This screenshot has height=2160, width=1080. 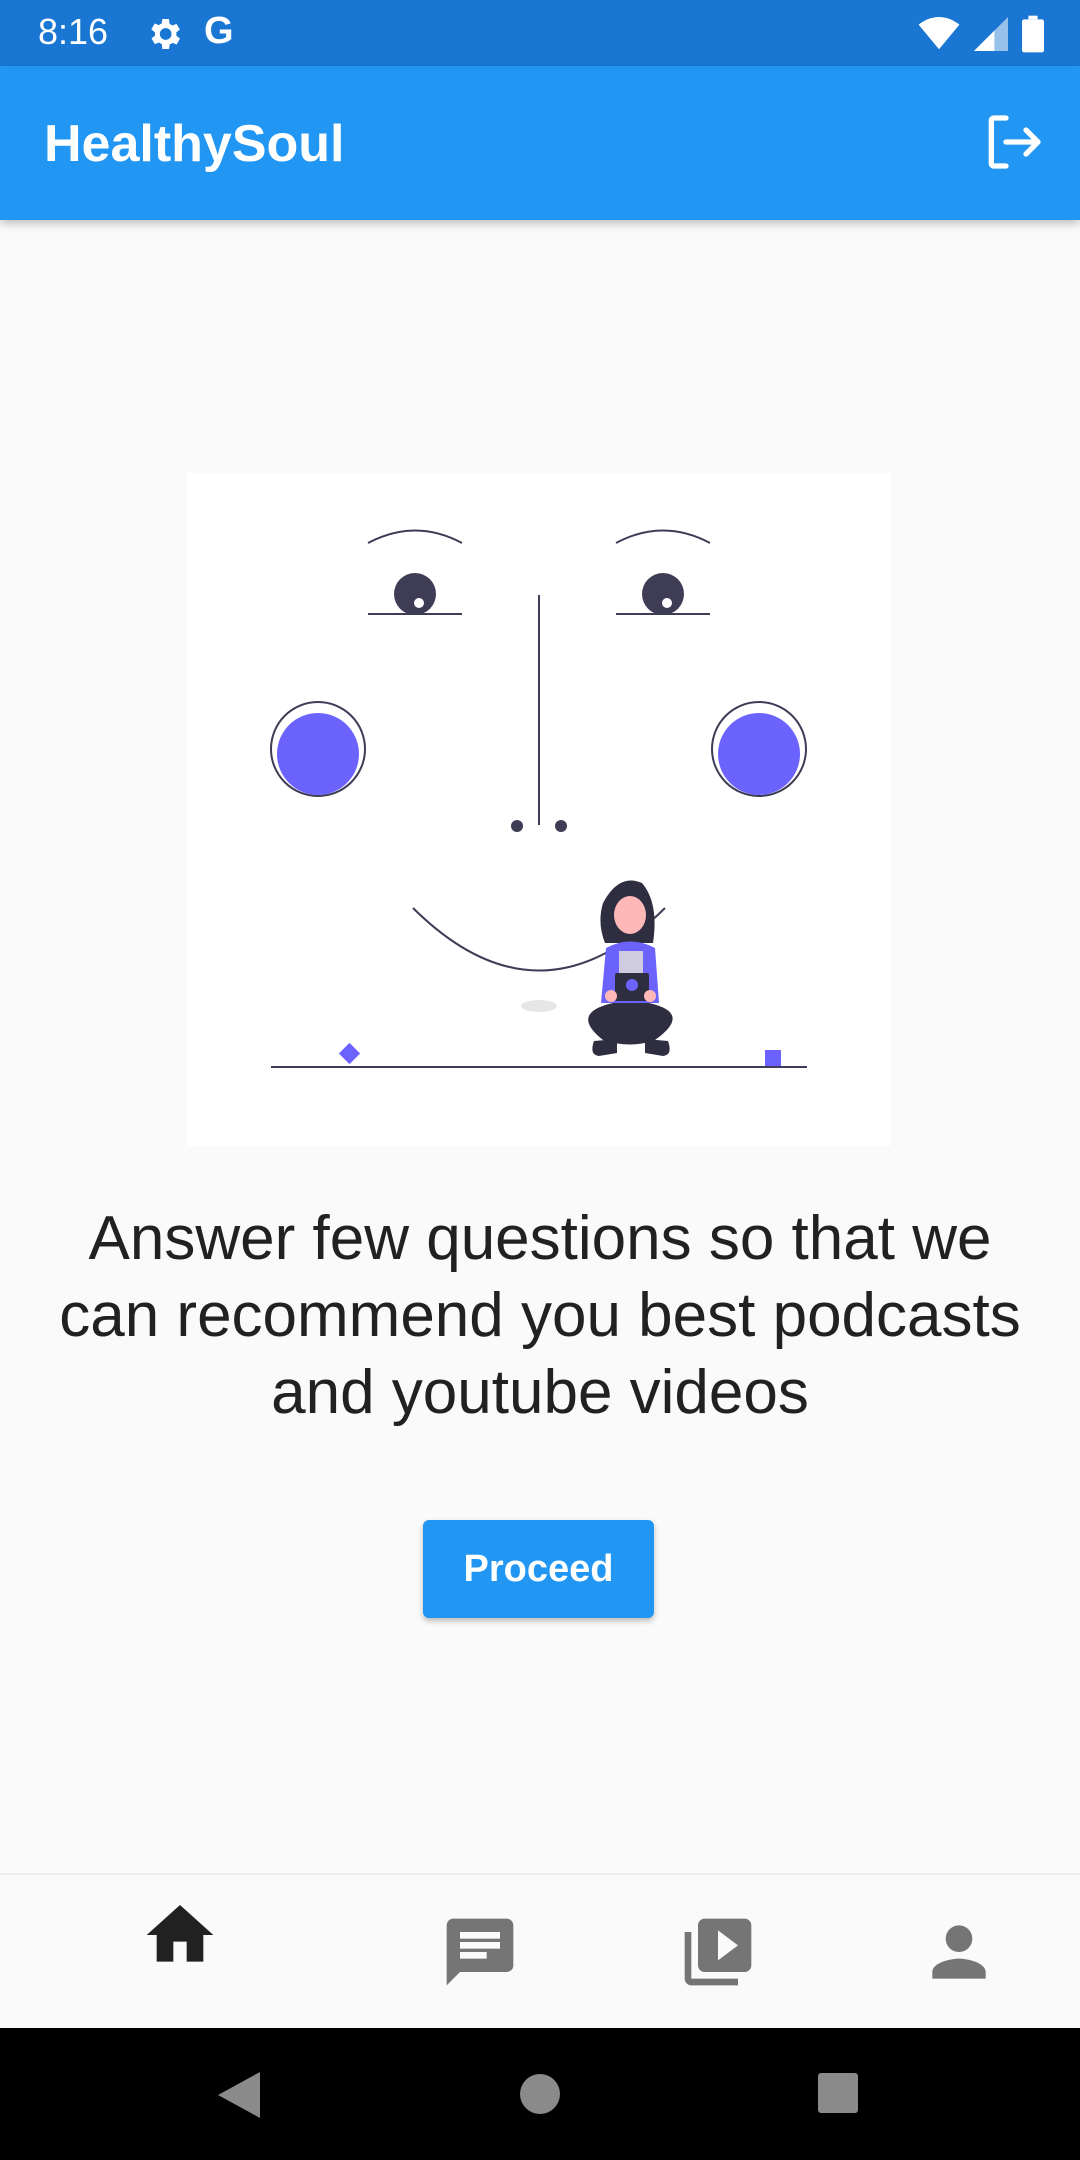 I want to click on signal-icon, so click(x=991, y=34).